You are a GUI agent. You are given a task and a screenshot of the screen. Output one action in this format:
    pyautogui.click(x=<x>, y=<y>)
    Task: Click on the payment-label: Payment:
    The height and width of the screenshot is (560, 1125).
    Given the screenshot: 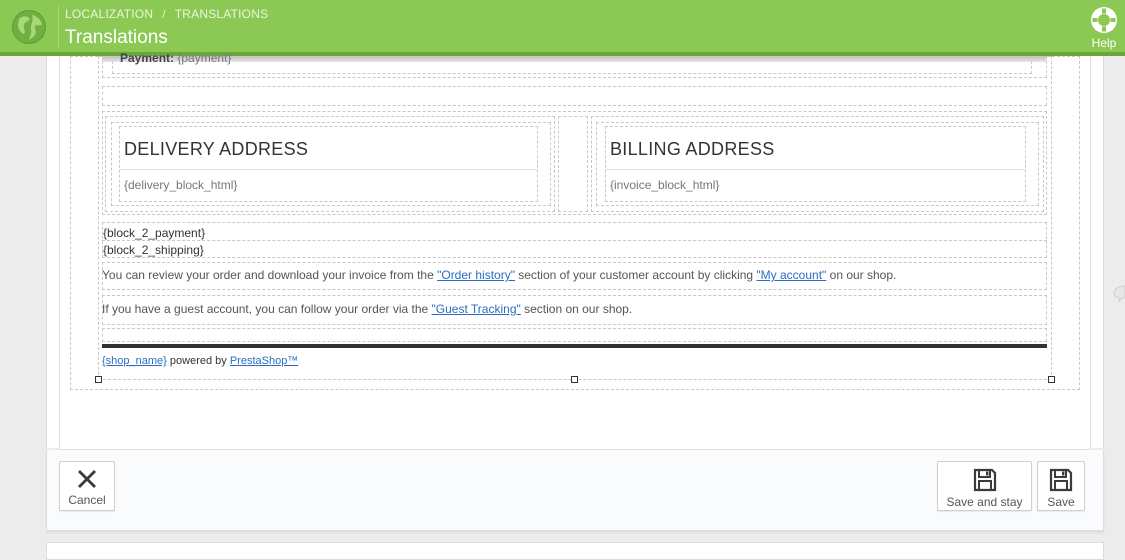 What is the action you would take?
    pyautogui.click(x=147, y=58)
    